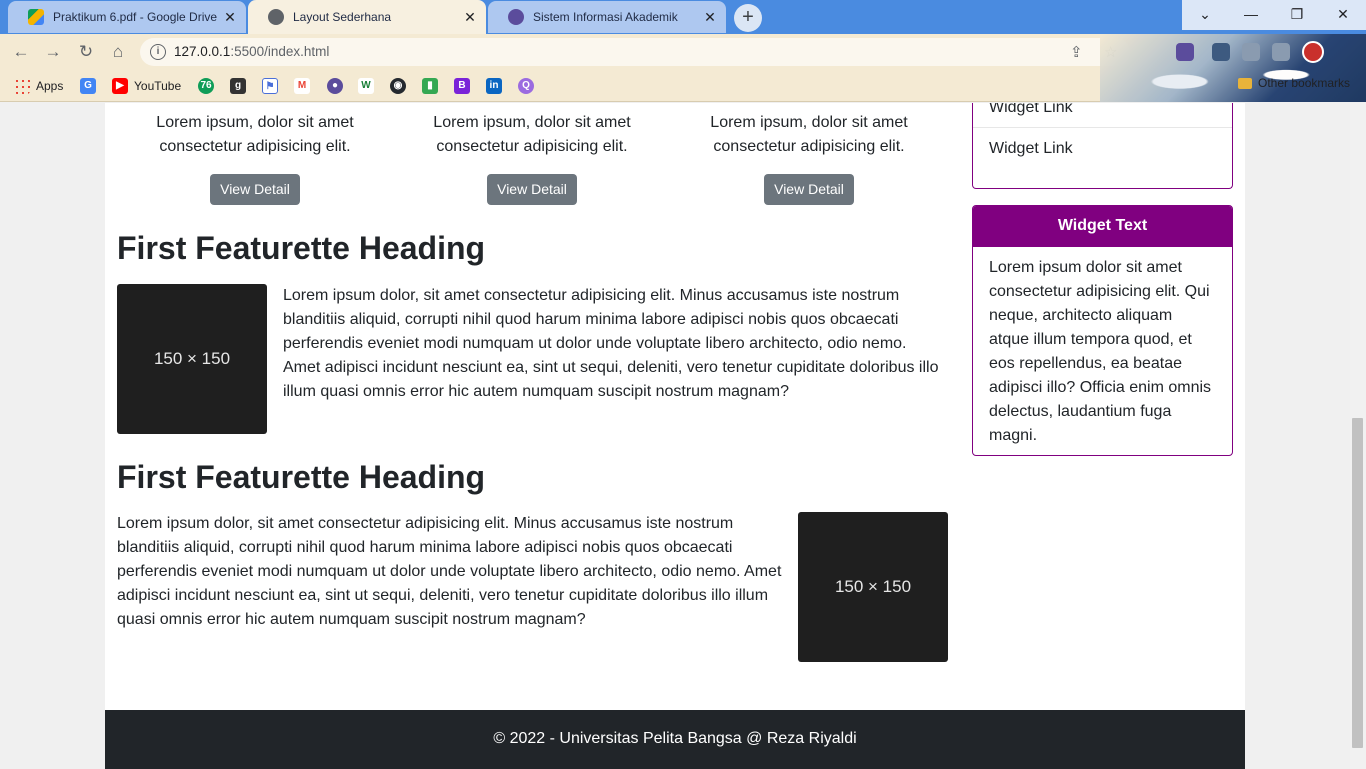 The image size is (1366, 769). Describe the element at coordinates (366, 86) in the screenshot. I see `w3schools-icon: W` at that location.